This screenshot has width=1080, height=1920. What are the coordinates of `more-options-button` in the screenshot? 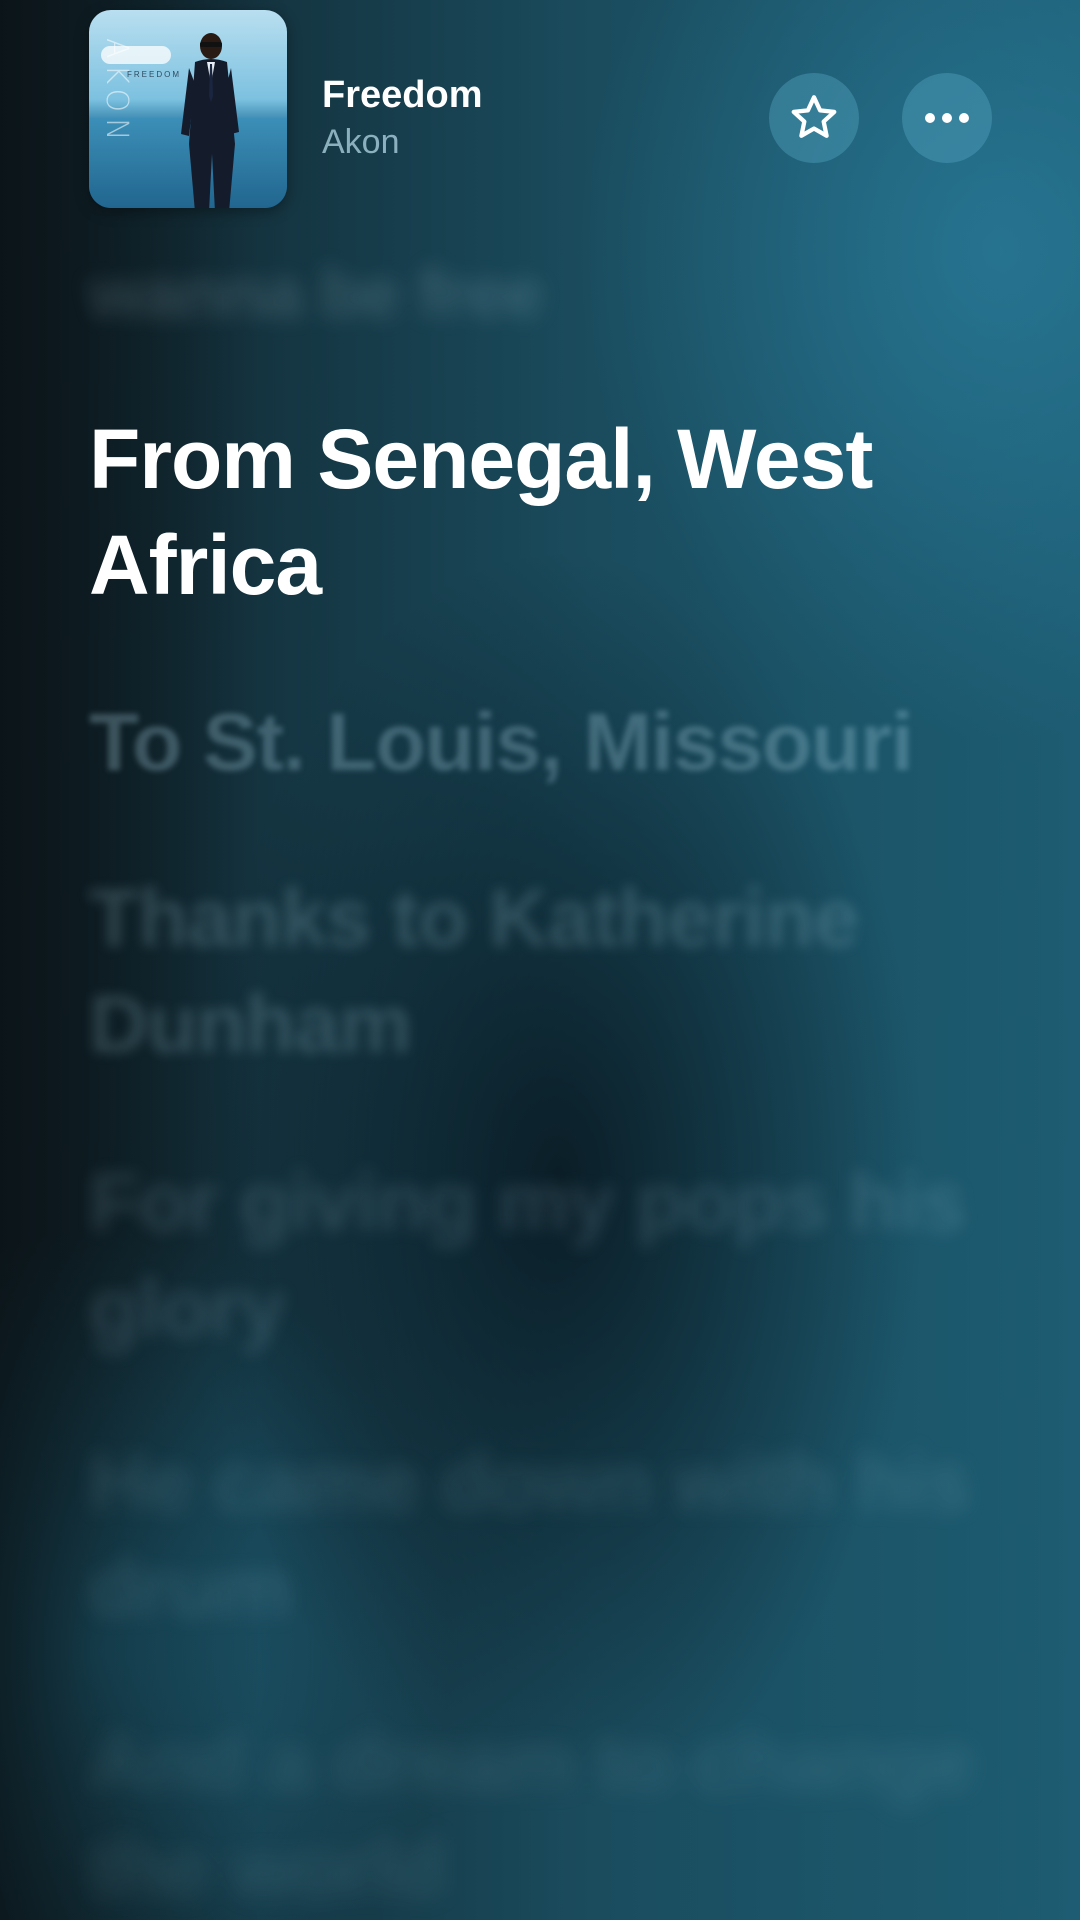 It's located at (947, 118).